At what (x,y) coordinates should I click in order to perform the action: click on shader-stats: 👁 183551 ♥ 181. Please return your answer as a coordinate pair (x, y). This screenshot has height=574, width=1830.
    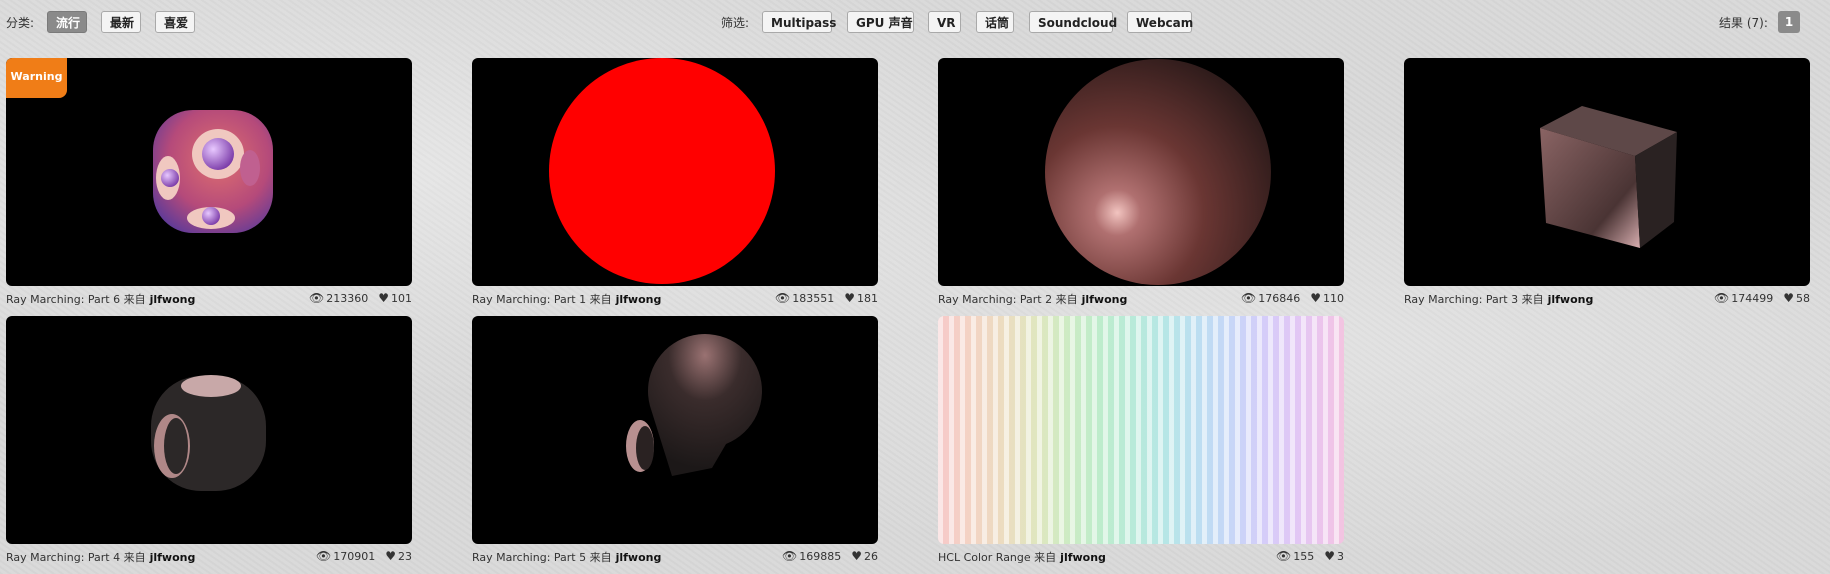
    Looking at the image, I should click on (826, 298).